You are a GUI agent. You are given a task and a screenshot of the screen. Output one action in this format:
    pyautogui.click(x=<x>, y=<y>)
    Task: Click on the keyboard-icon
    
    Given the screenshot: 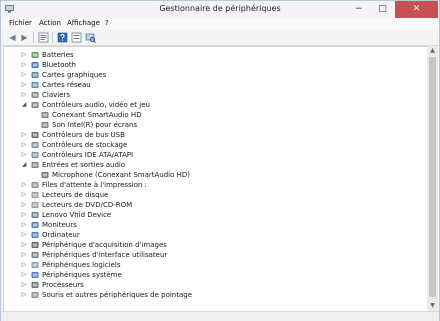 What is the action you would take?
    pyautogui.click(x=35, y=95)
    